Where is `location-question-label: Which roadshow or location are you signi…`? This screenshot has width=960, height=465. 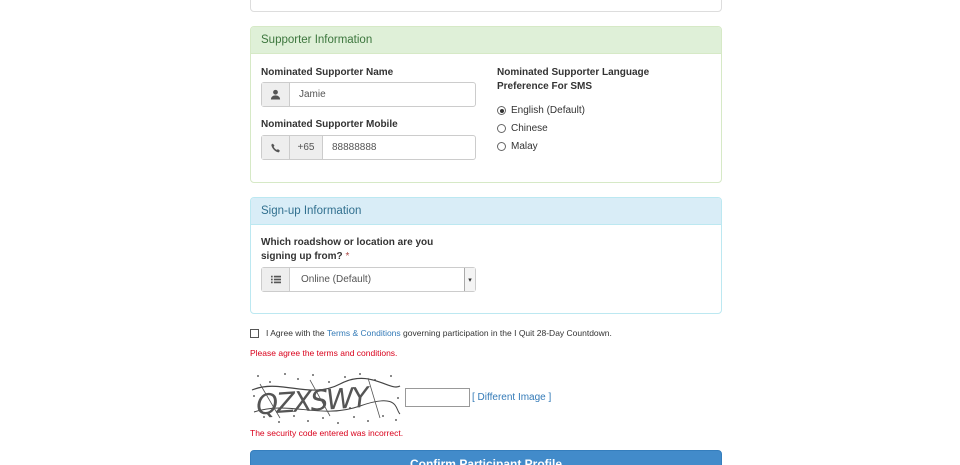 location-question-label: Which roadshow or location are you signi… is located at coordinates (347, 249).